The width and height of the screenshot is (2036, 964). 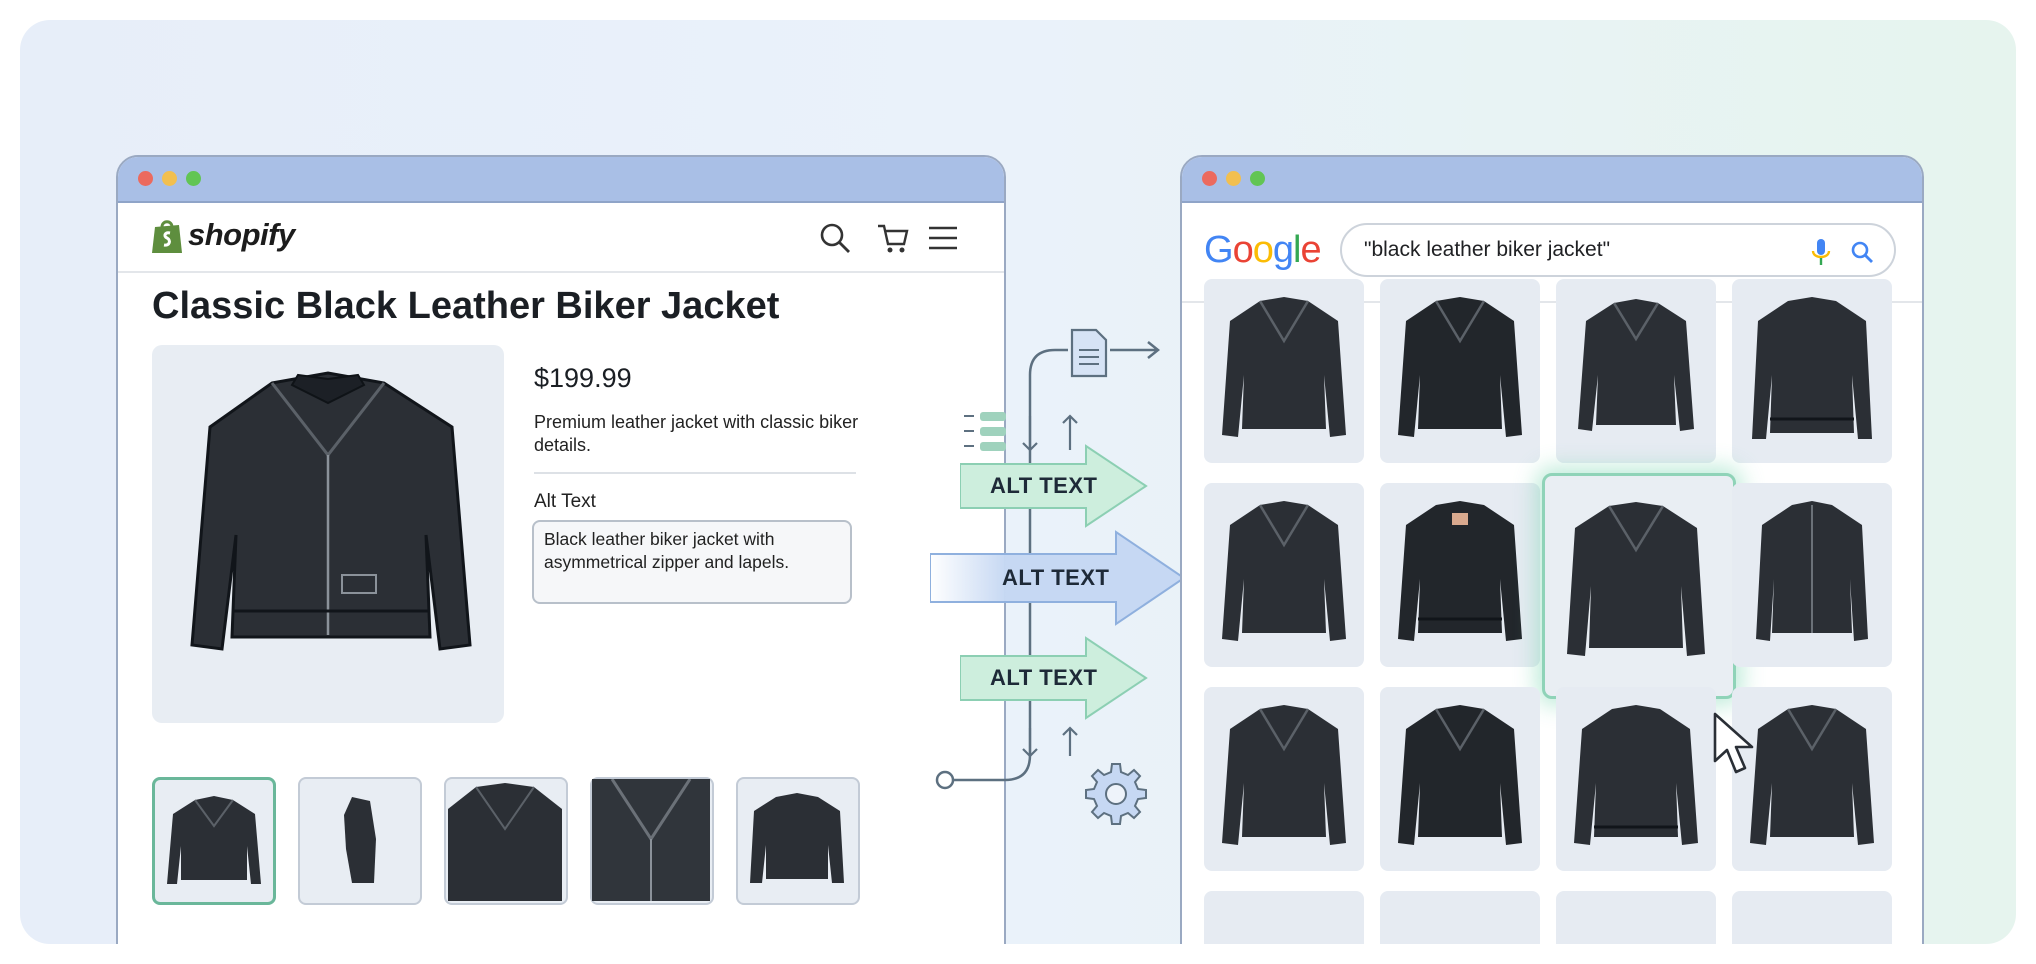 What do you see at coordinates (583, 378) in the screenshot?
I see `product-price: $199.99` at bounding box center [583, 378].